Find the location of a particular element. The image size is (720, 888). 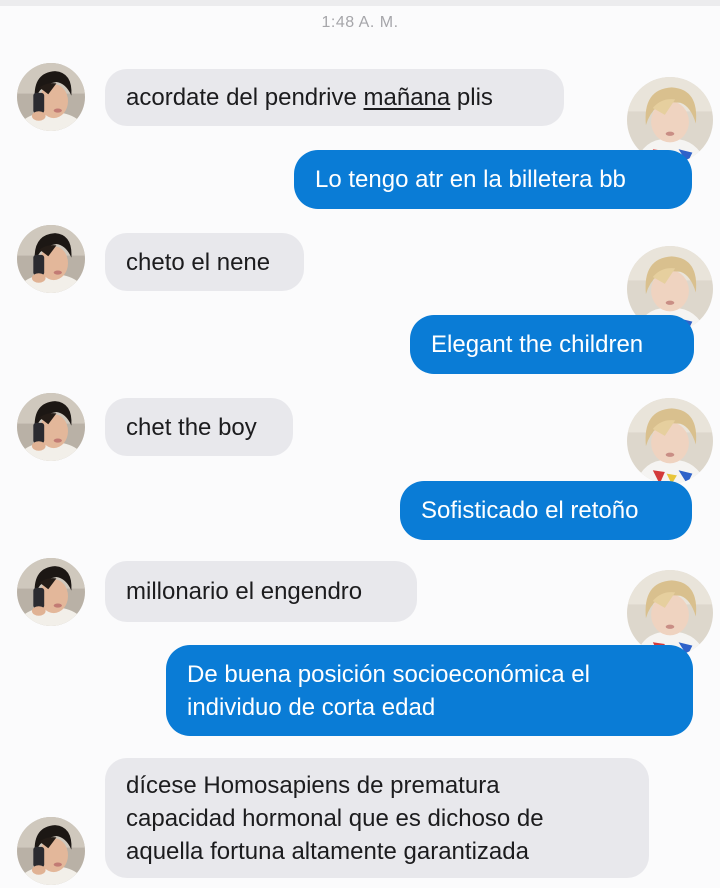

message-bubble-outgoing: Lo tengo atr en la billetera bb is located at coordinates (493, 179).